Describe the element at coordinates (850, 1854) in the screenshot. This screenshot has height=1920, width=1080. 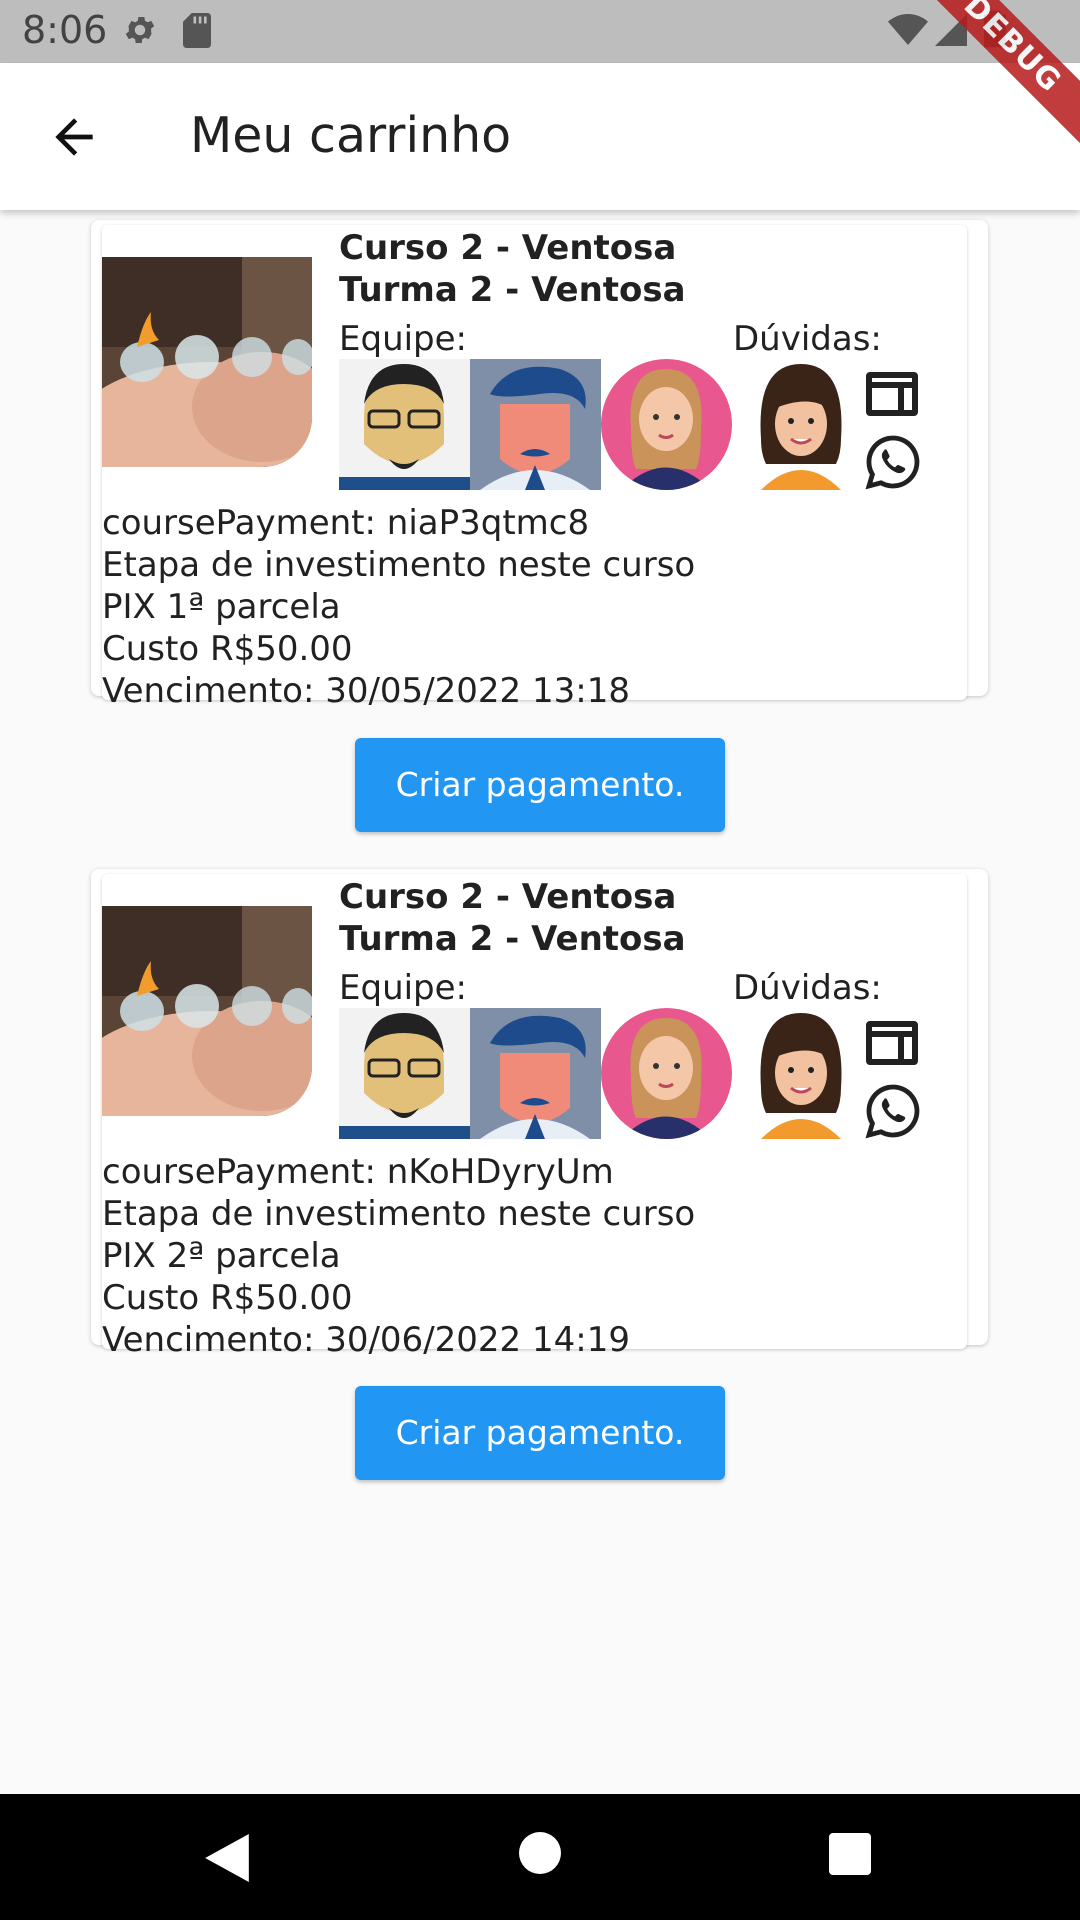
I see `nav-recents-icon` at that location.